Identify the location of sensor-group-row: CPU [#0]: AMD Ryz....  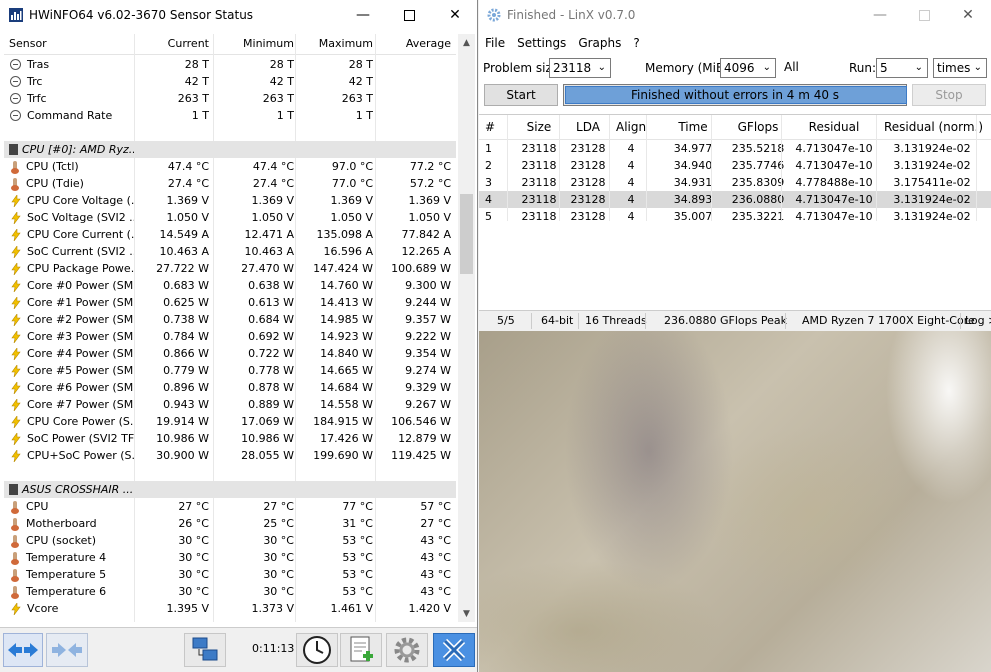
(230, 149).